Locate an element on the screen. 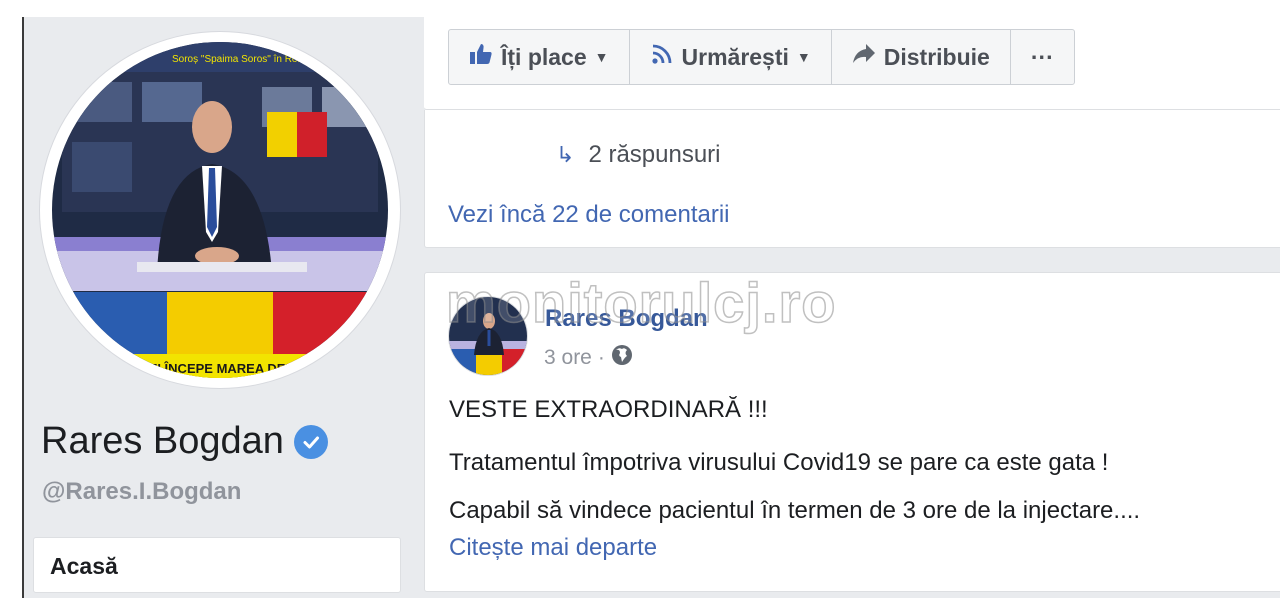  verified-check-icon is located at coordinates (310, 441).